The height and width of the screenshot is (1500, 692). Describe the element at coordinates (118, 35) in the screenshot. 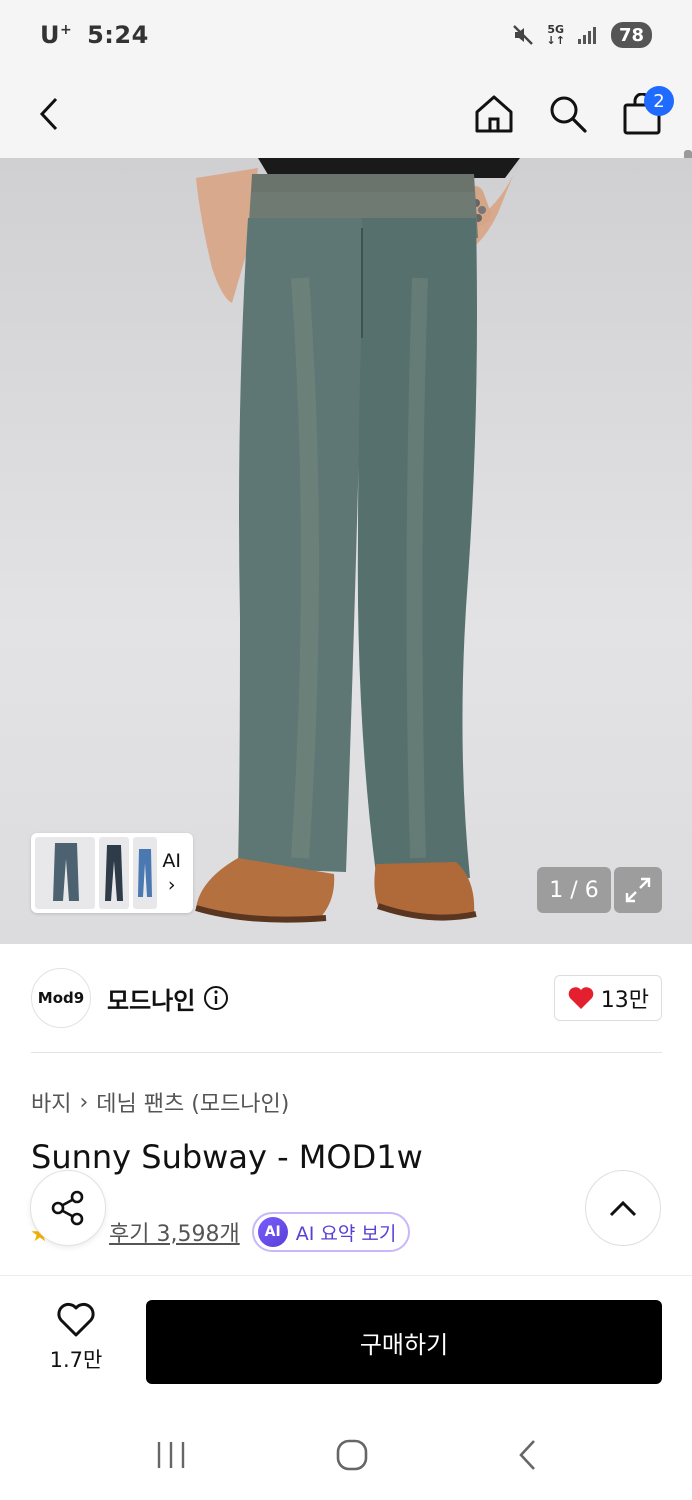

I see `clock: 5:24` at that location.